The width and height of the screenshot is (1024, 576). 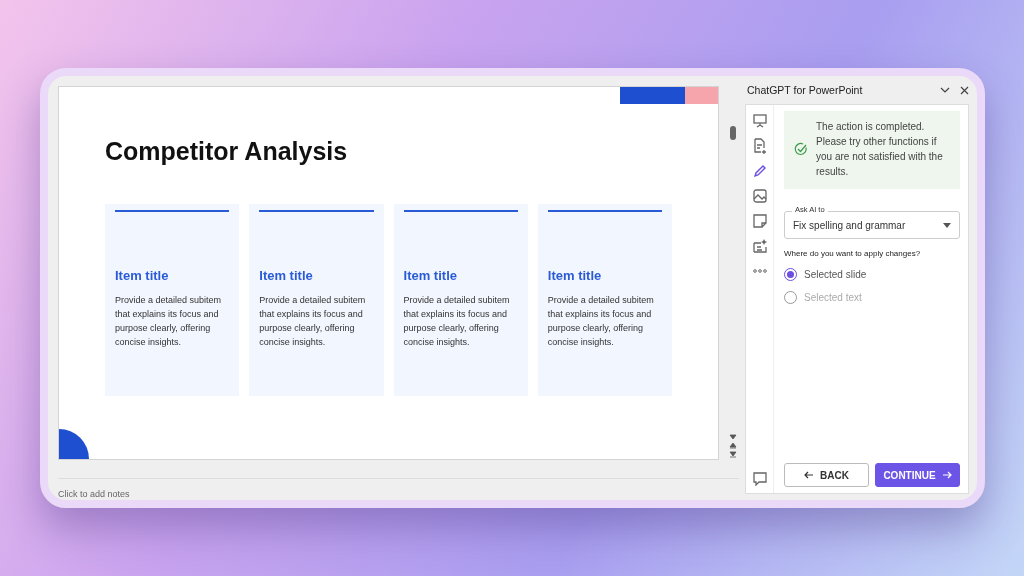 I want to click on edit-sparkle-icon, so click(x=759, y=246).